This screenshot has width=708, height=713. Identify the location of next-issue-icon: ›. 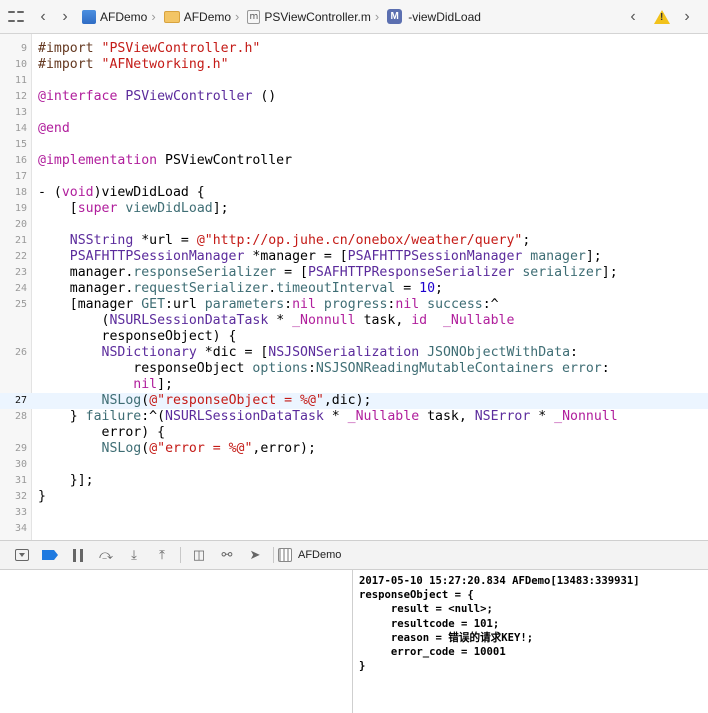
(687, 17).